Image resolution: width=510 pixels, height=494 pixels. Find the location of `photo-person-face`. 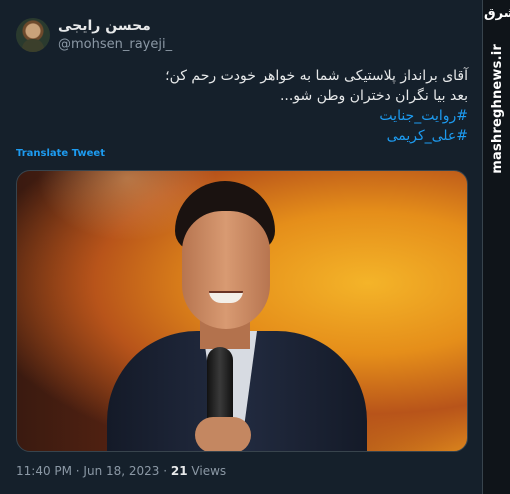

photo-person-face is located at coordinates (226, 270).